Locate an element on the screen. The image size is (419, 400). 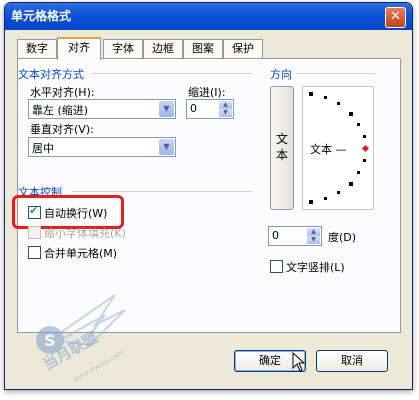
vertical-alignment-select: 居中 ▼ is located at coordinates (102, 147).